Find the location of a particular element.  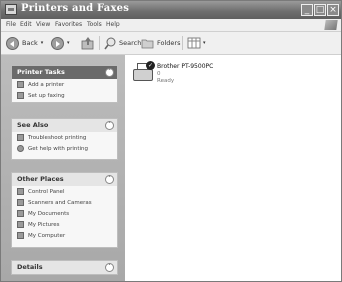

menu-help: Help is located at coordinates (113, 24).